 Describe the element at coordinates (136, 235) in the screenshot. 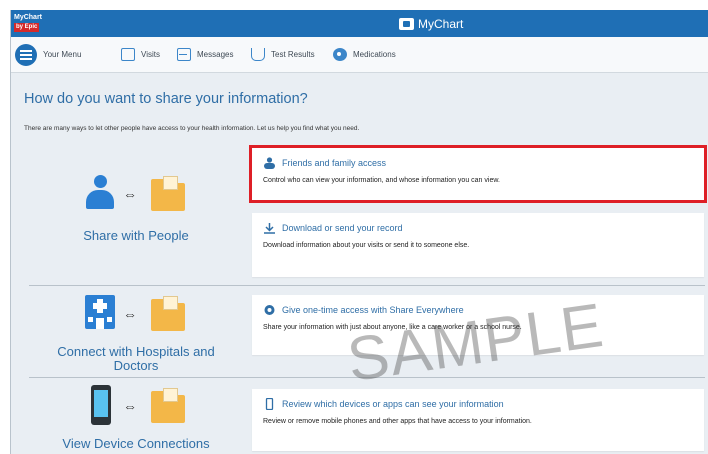

I see `option-label-share-with-people: Share with People` at that location.